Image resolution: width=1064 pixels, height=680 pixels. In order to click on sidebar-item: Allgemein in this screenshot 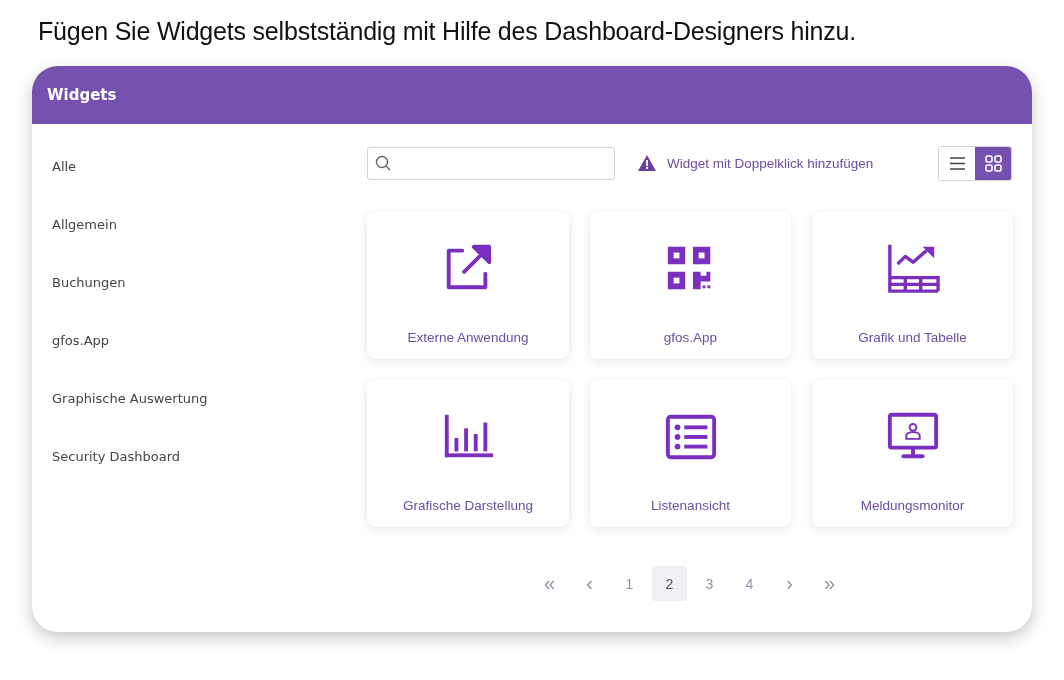, I will do `click(84, 225)`.